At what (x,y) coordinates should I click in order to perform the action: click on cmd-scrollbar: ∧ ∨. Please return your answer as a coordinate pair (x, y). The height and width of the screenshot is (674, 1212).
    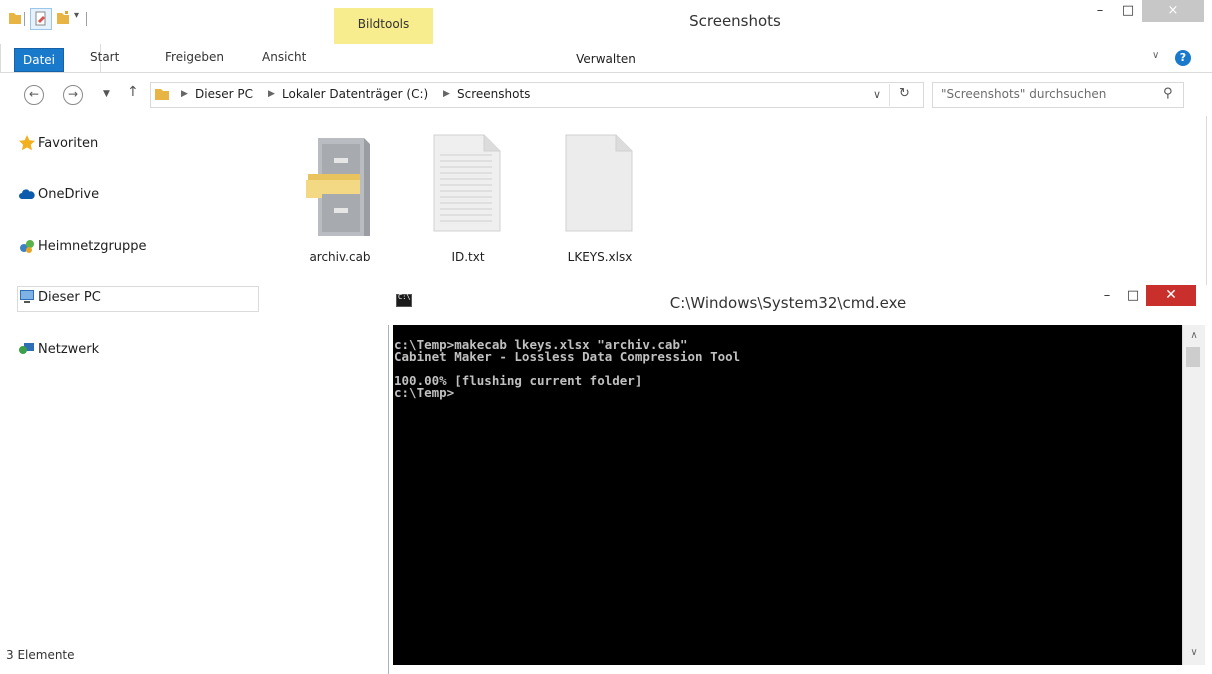
    Looking at the image, I should click on (1193, 495).